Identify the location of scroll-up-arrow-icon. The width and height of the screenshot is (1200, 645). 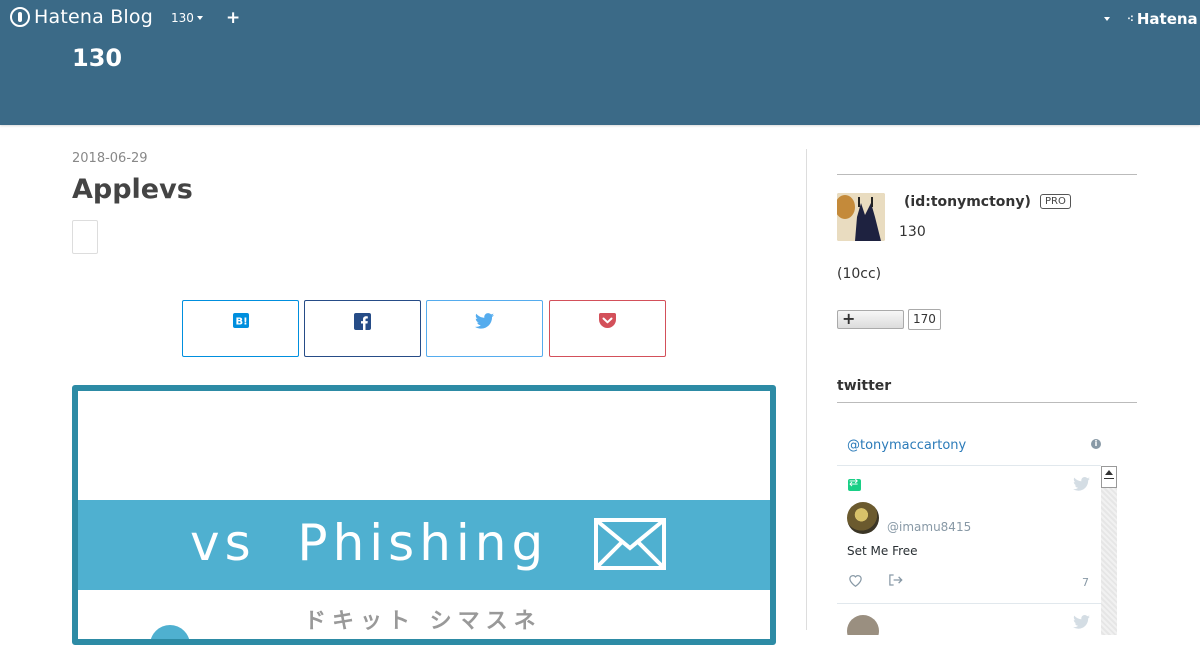
(1109, 477).